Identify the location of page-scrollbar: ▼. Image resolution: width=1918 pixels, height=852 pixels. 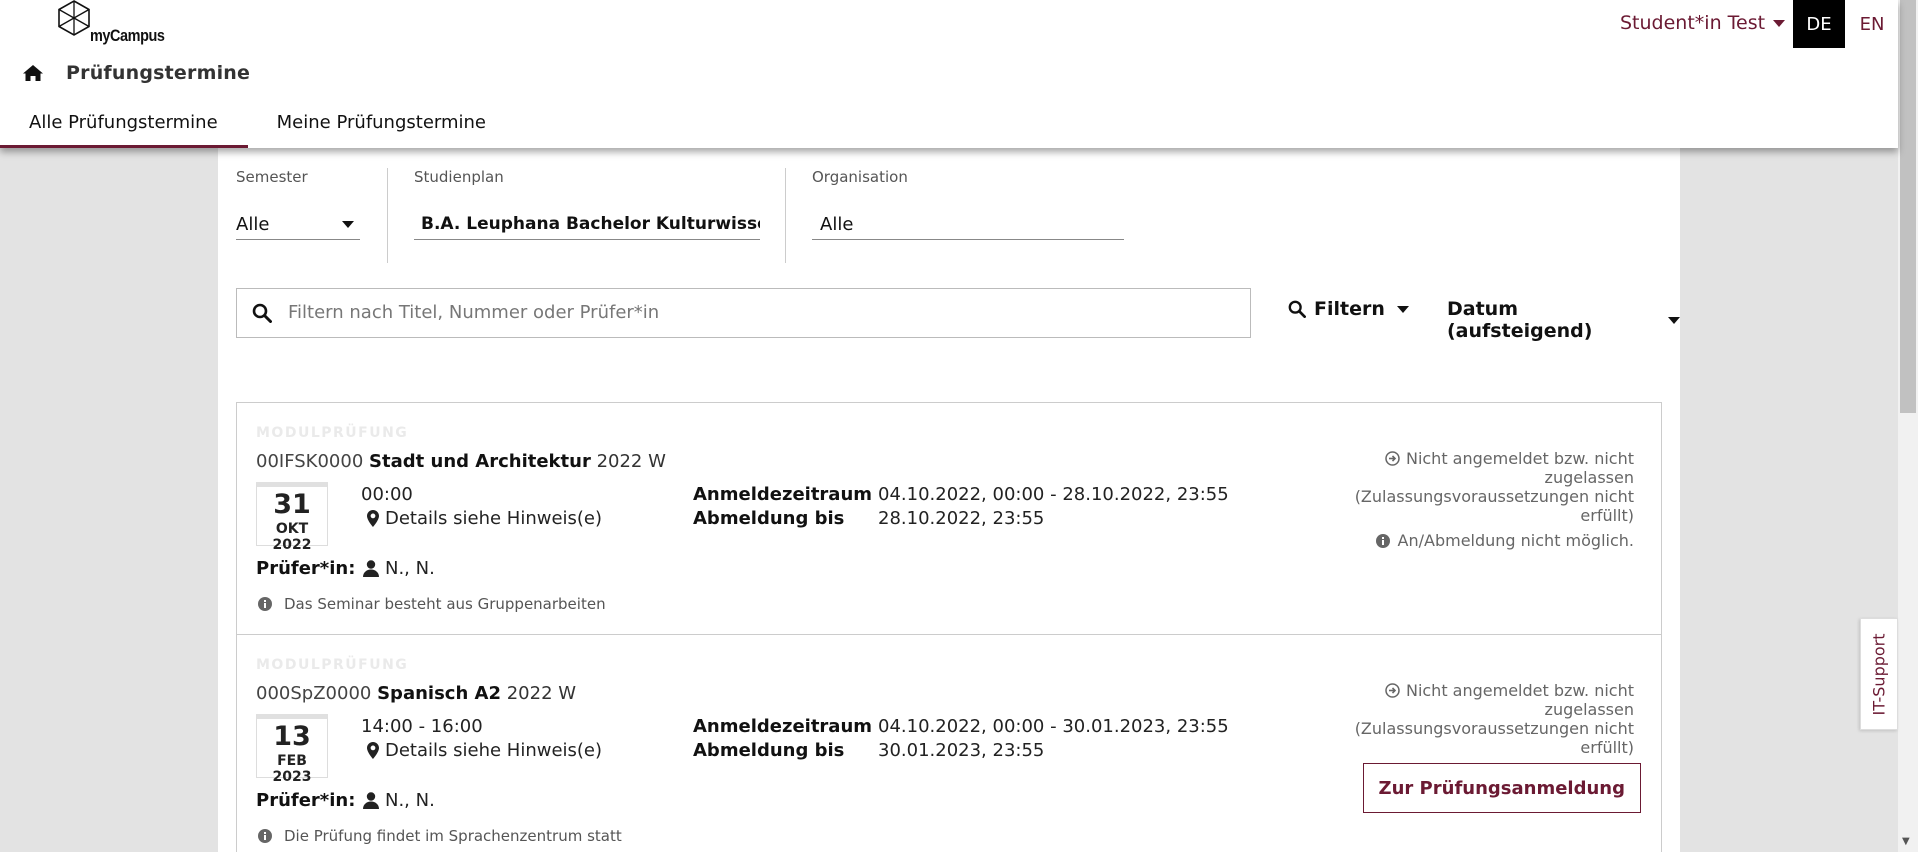
(1908, 426).